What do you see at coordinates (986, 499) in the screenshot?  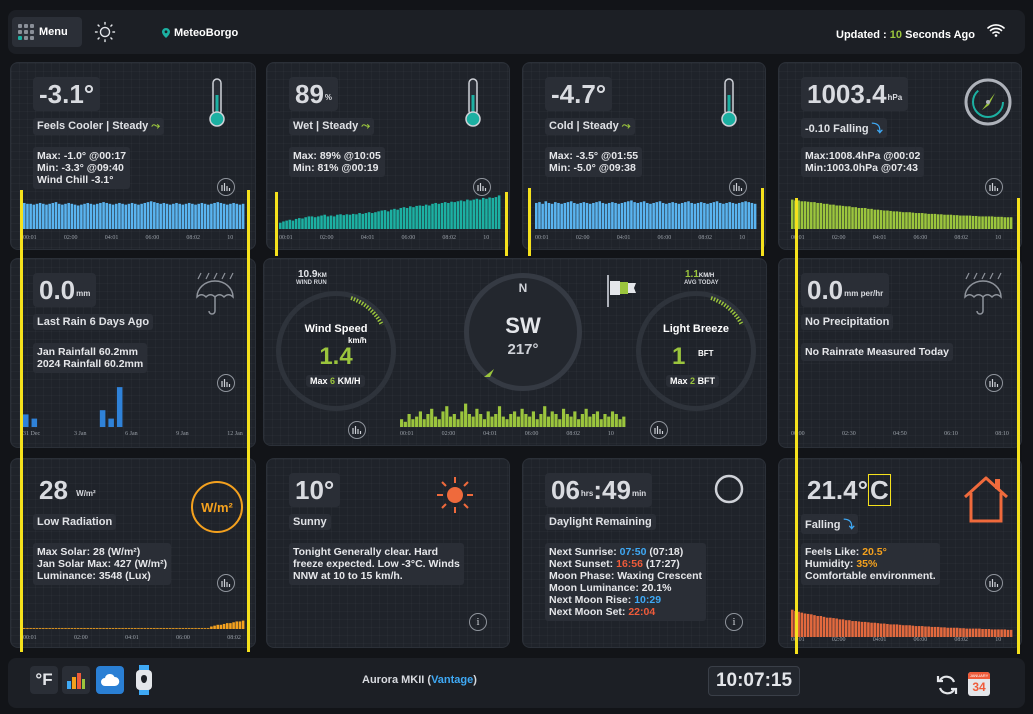 I see `house-icon` at bounding box center [986, 499].